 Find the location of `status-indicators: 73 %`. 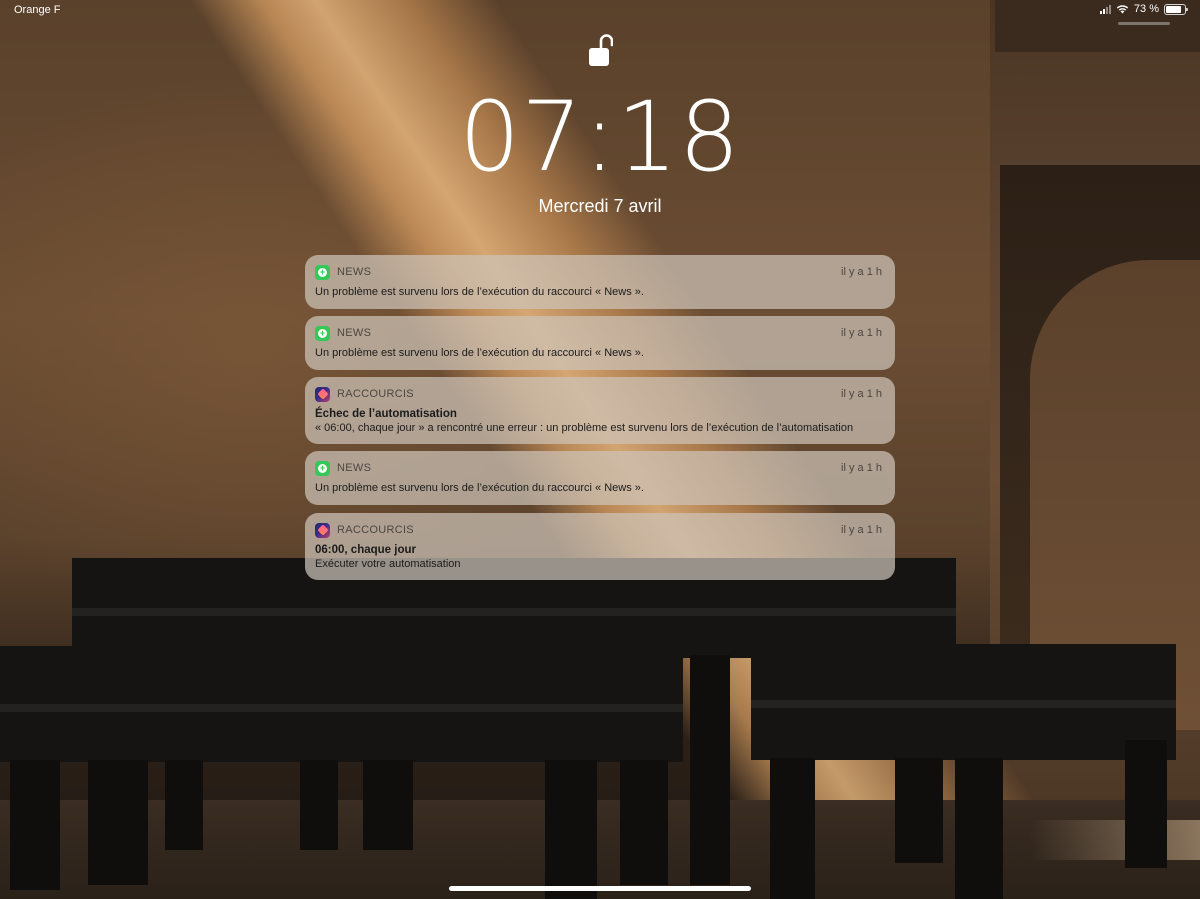

status-indicators: 73 % is located at coordinates (1143, 9).